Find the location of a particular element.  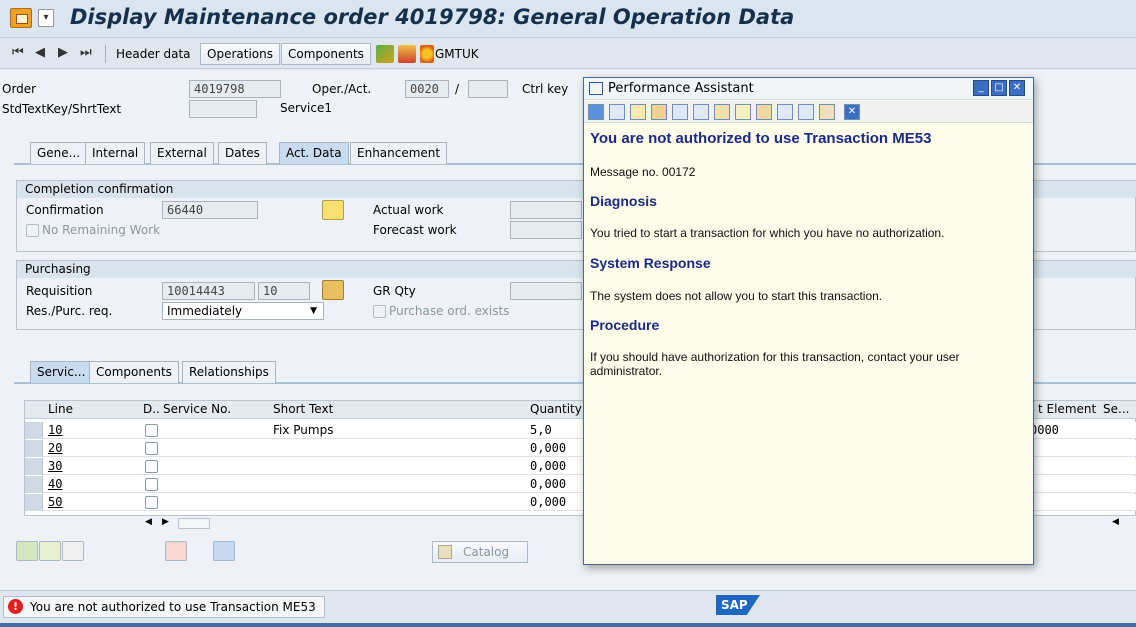

chevron-down-icon: ▼ is located at coordinates (313, 311).